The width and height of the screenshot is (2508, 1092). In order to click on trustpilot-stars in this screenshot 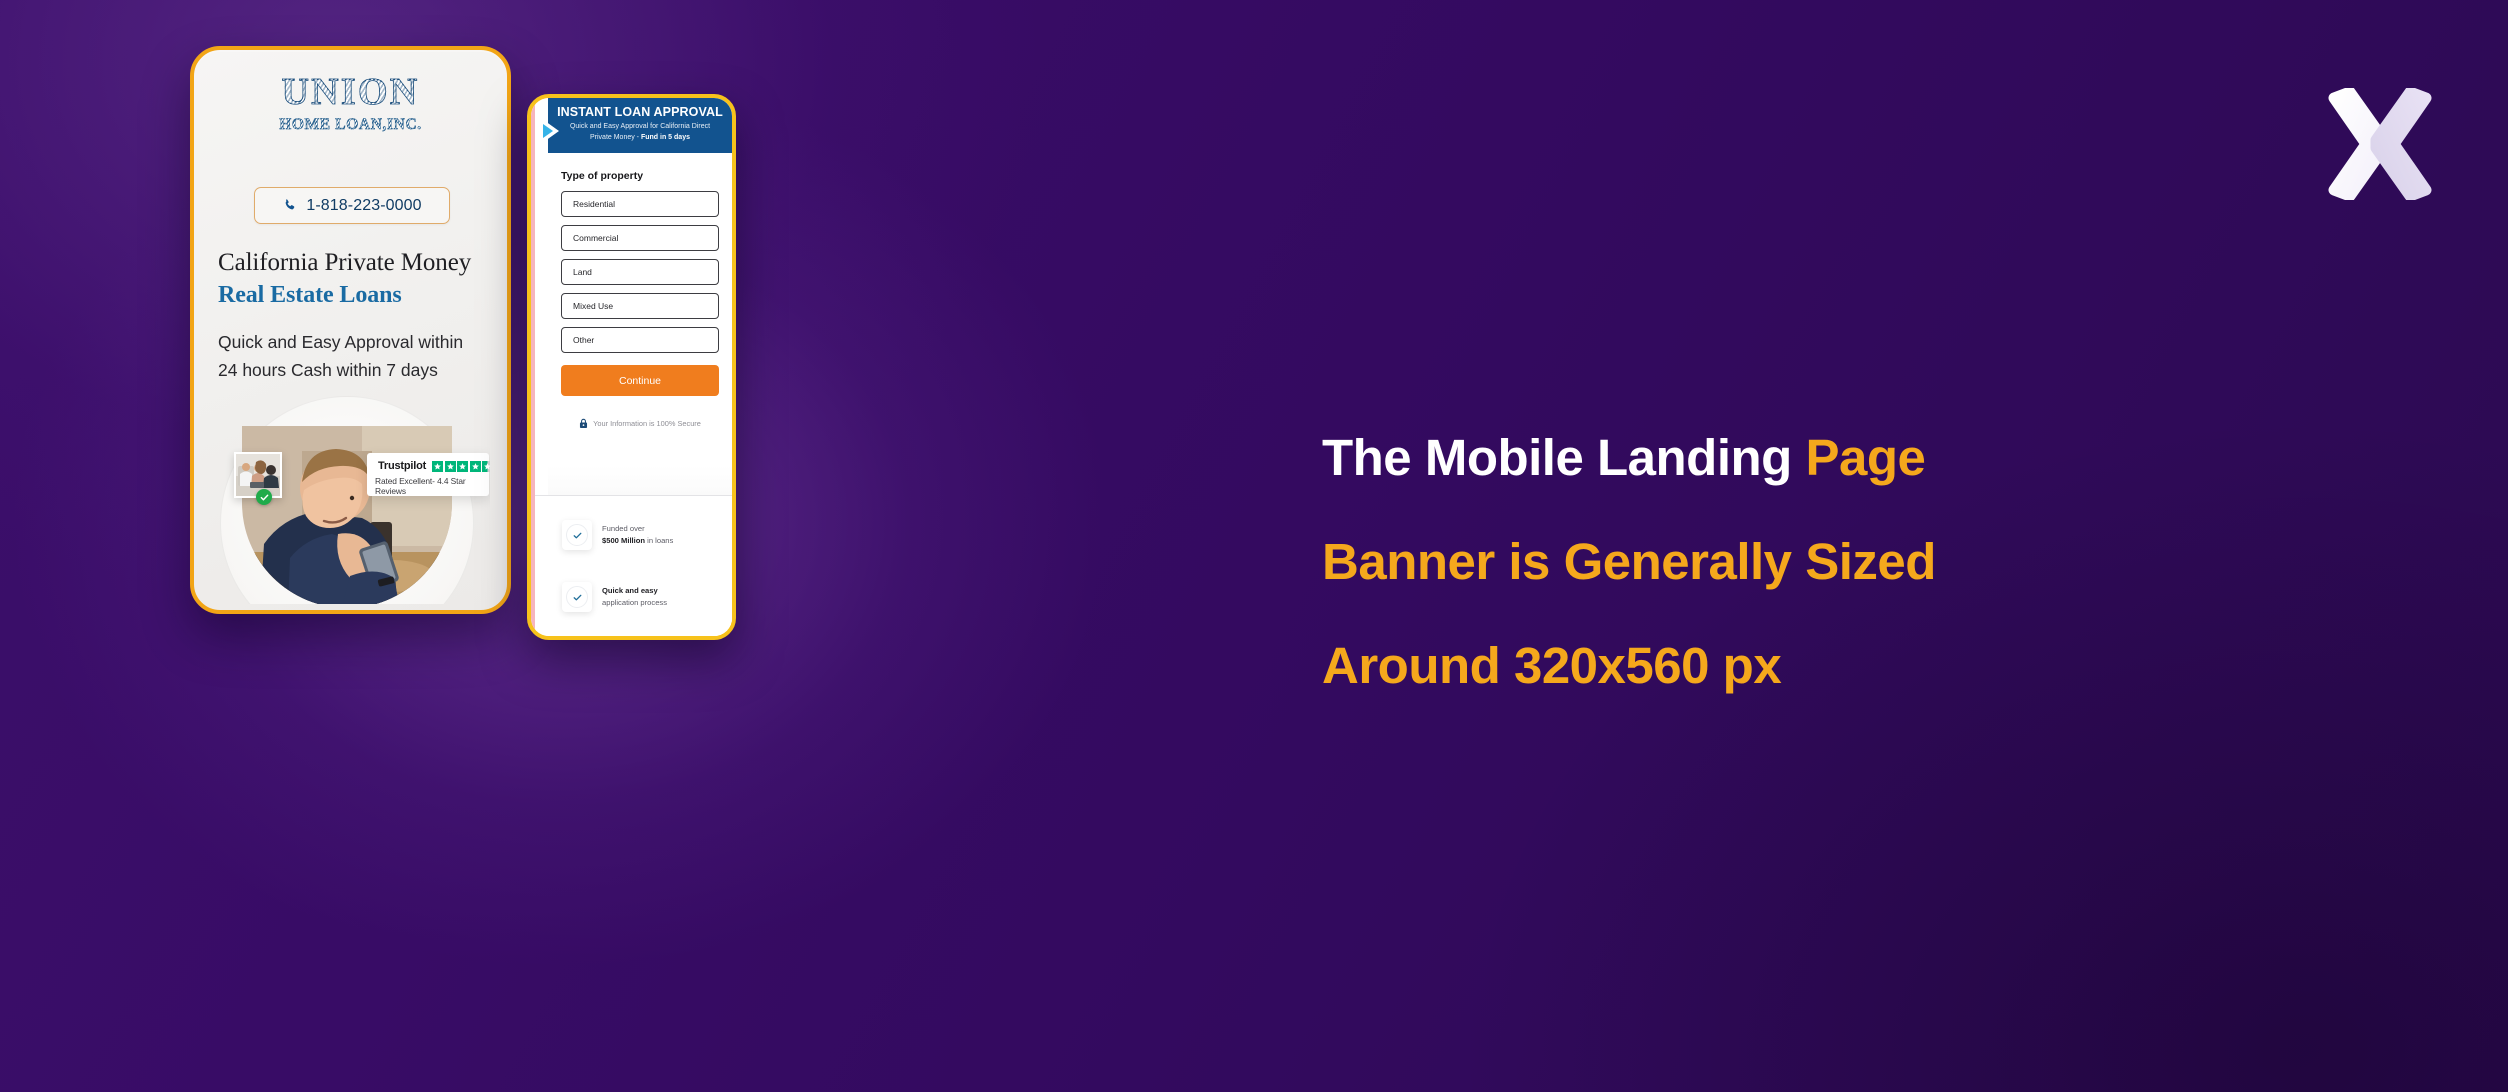, I will do `click(461, 466)`.